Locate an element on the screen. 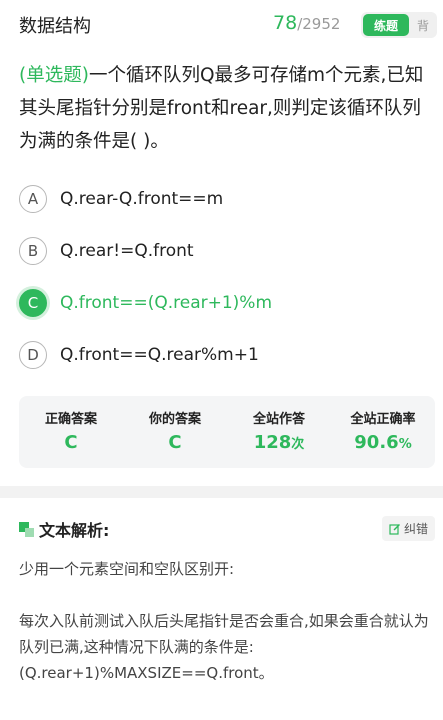  stat-label: 全站正确率 is located at coordinates (383, 419).